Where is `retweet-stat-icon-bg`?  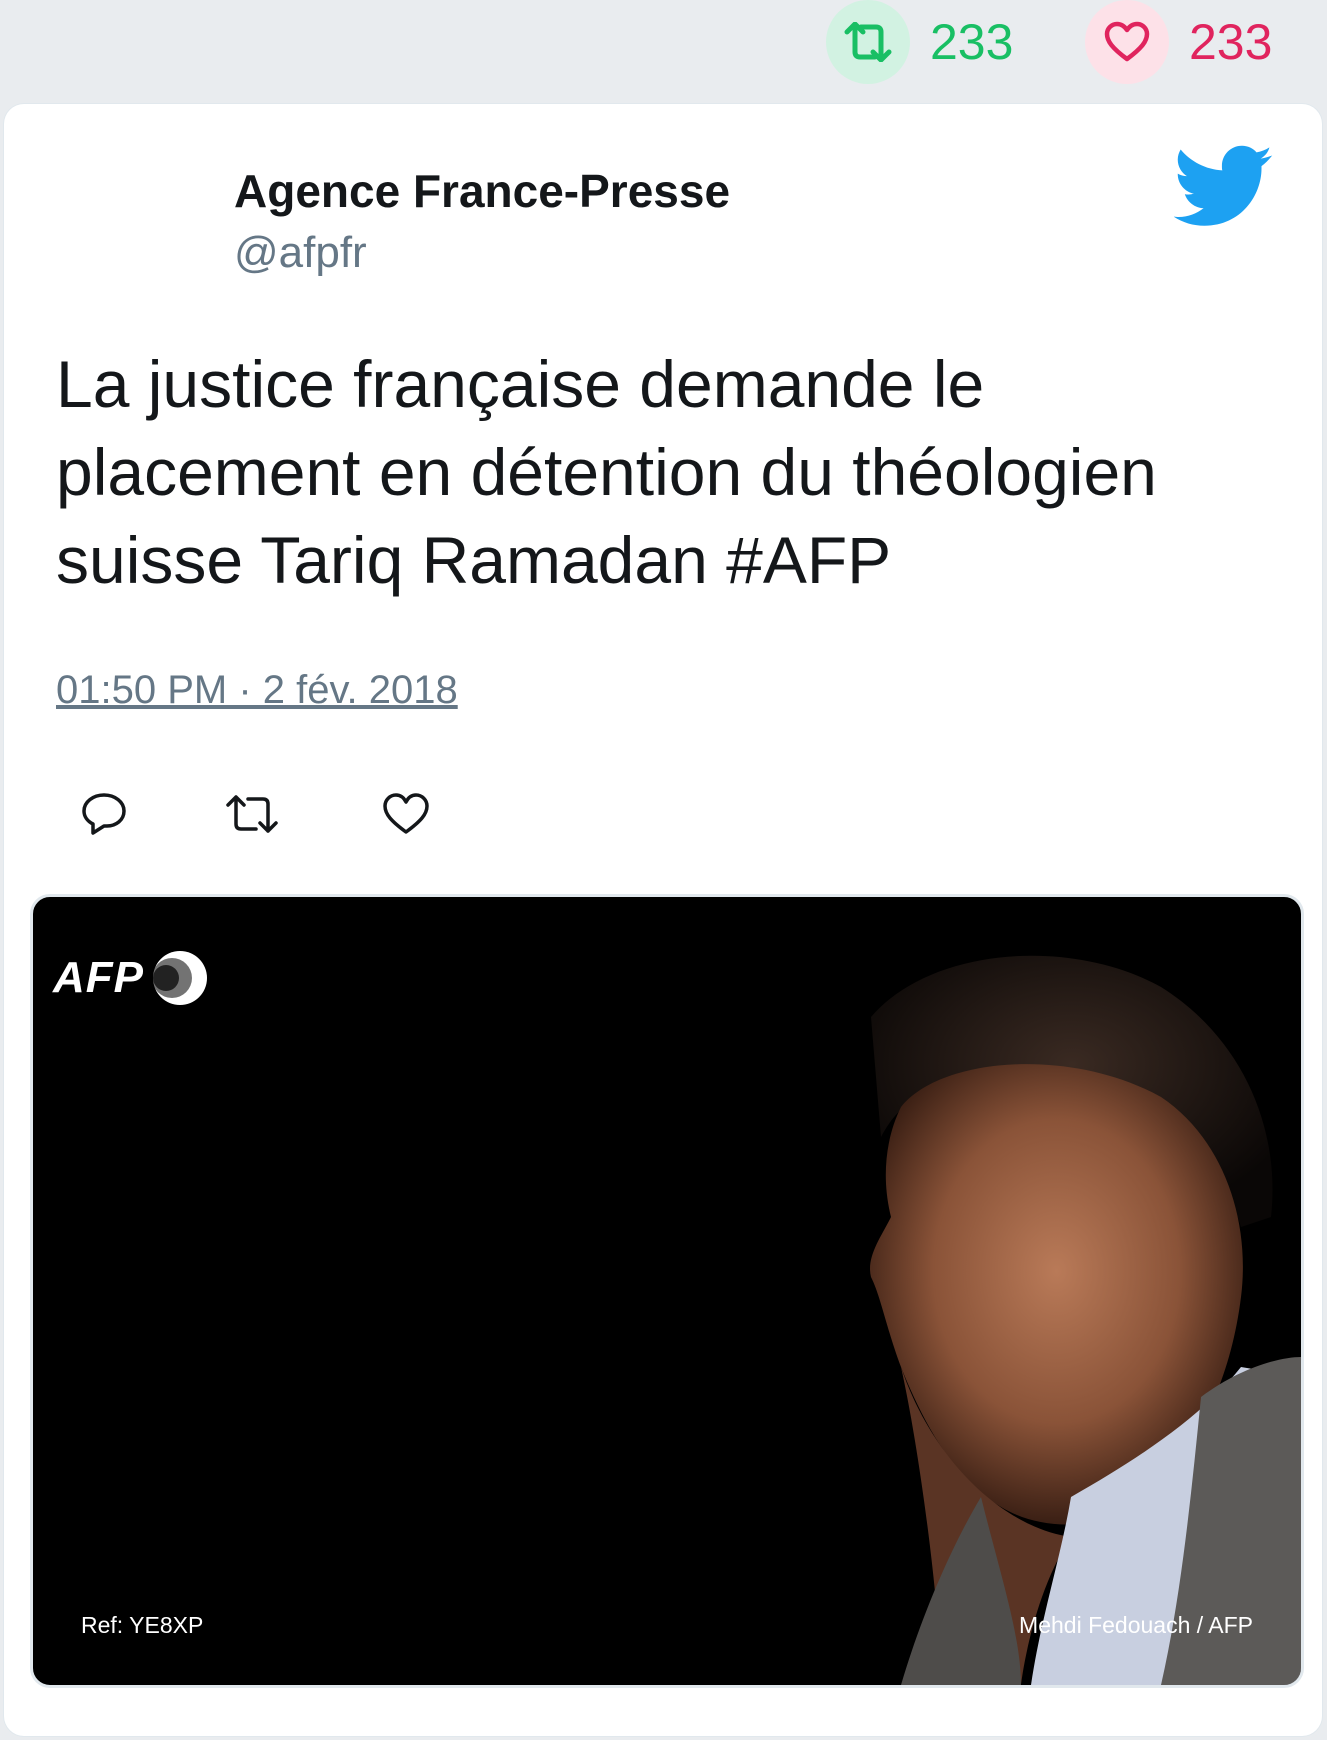
retweet-stat-icon-bg is located at coordinates (868, 42).